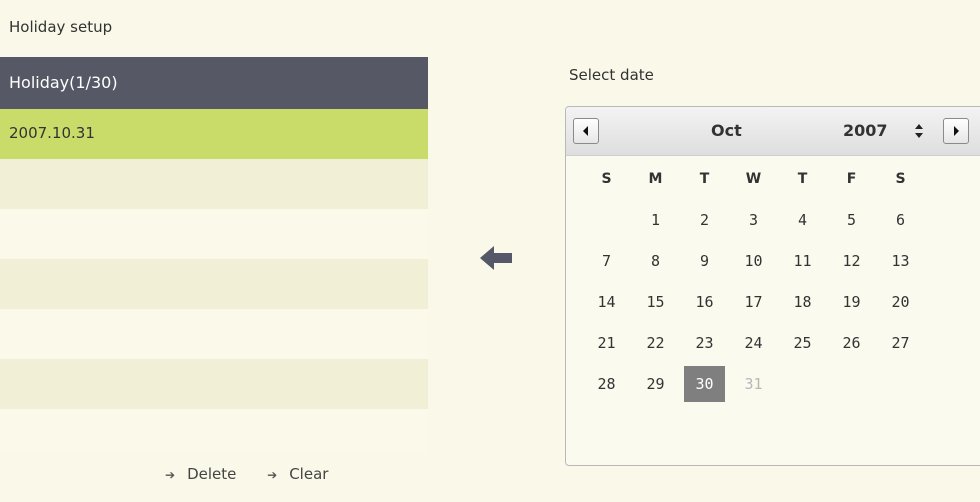 This screenshot has height=502, width=980. Describe the element at coordinates (704, 302) in the screenshot. I see `calendar-day: 16` at that location.